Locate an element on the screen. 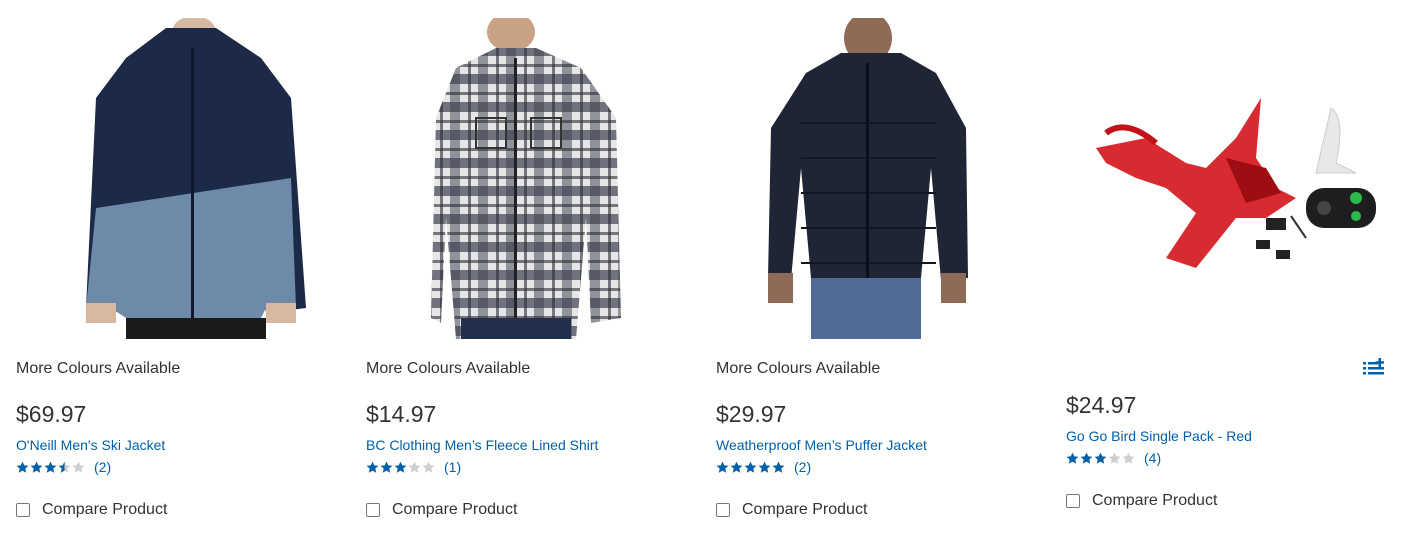 This screenshot has width=1403, height=537. rc-bird-toy-image is located at coordinates (1231, 178).